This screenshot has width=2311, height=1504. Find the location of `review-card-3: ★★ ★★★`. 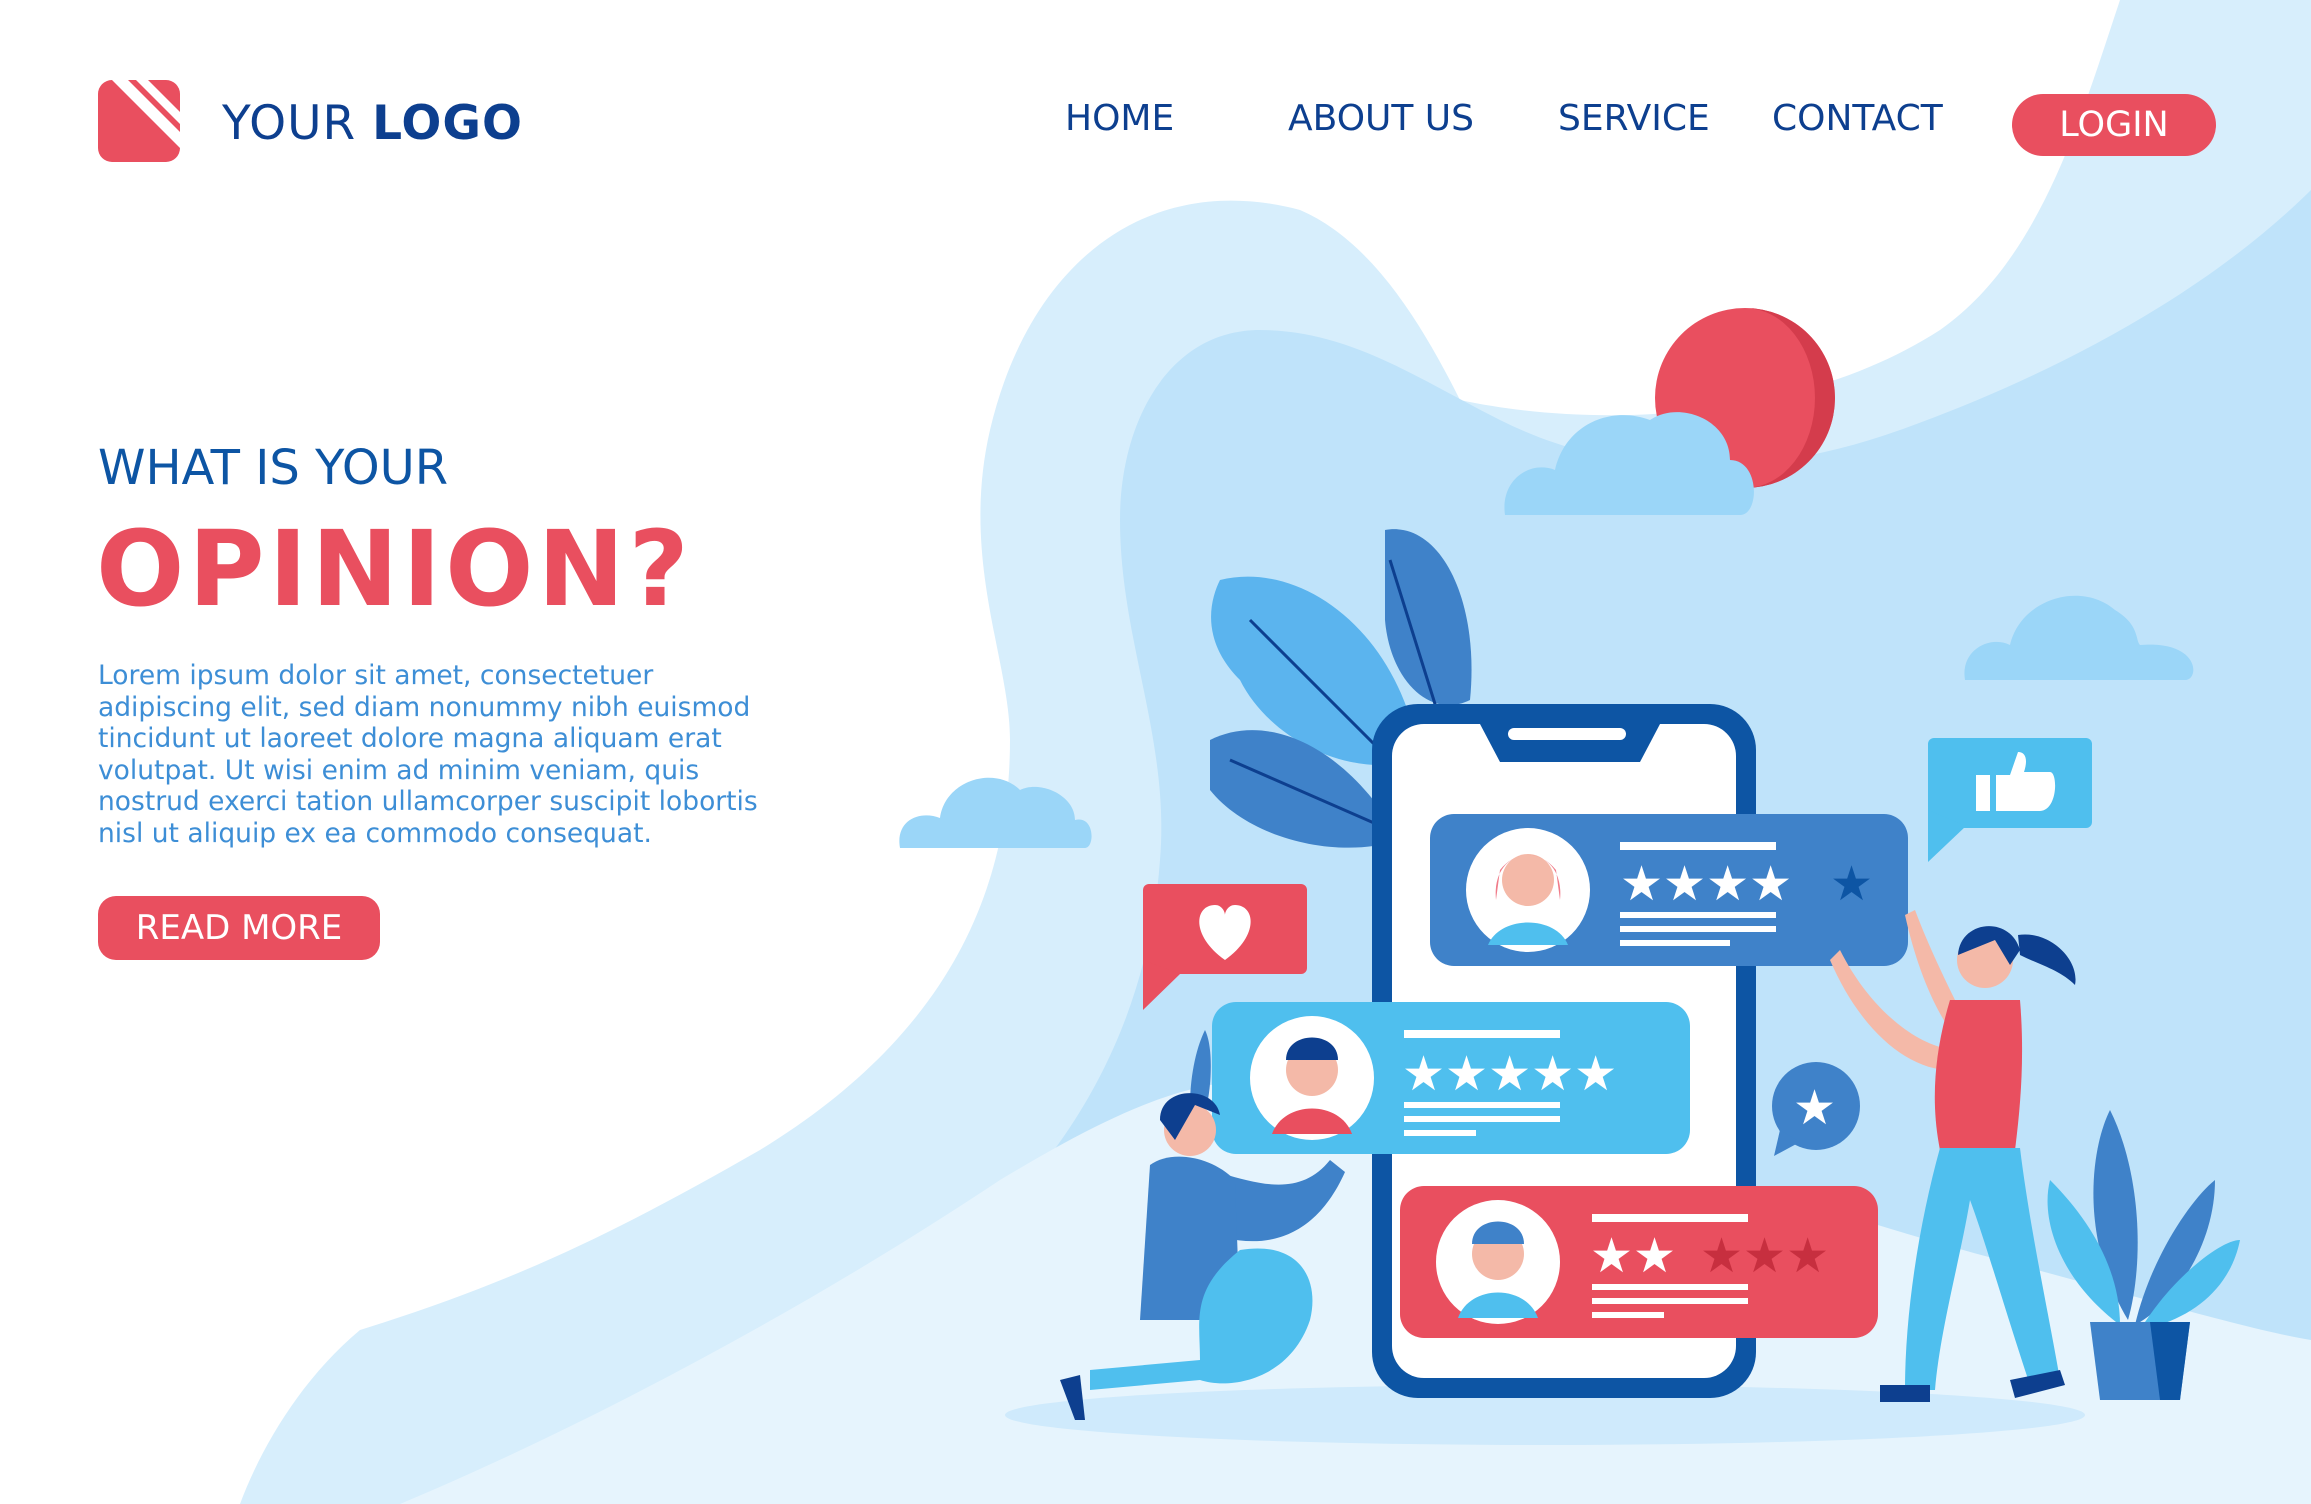

review-card-3: ★★ ★★★ is located at coordinates (1639, 1262).